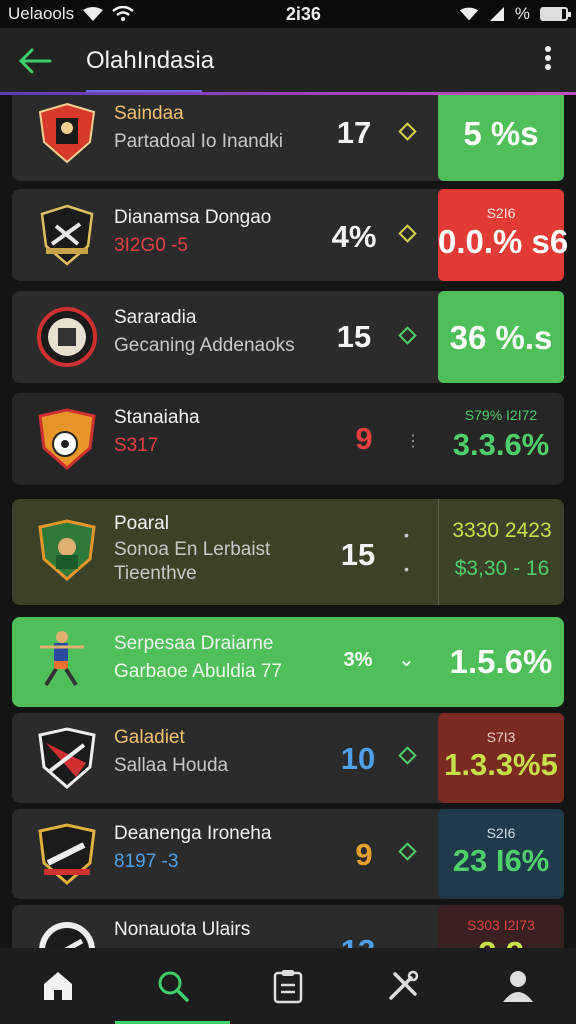  I want to click on status-bar: Uelaools 2i36 %, so click(288, 14).